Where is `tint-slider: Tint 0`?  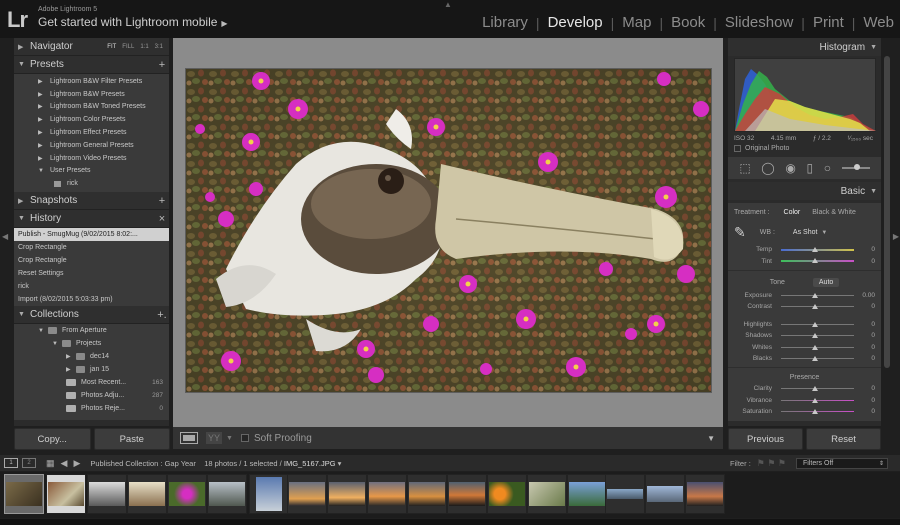
tint-slider: Tint 0 is located at coordinates (804, 260).